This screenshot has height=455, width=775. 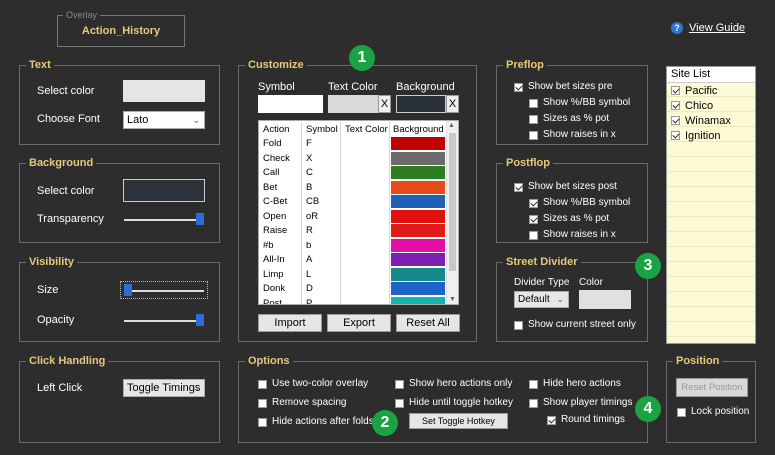 I want to click on symbol-input, so click(x=290, y=104).